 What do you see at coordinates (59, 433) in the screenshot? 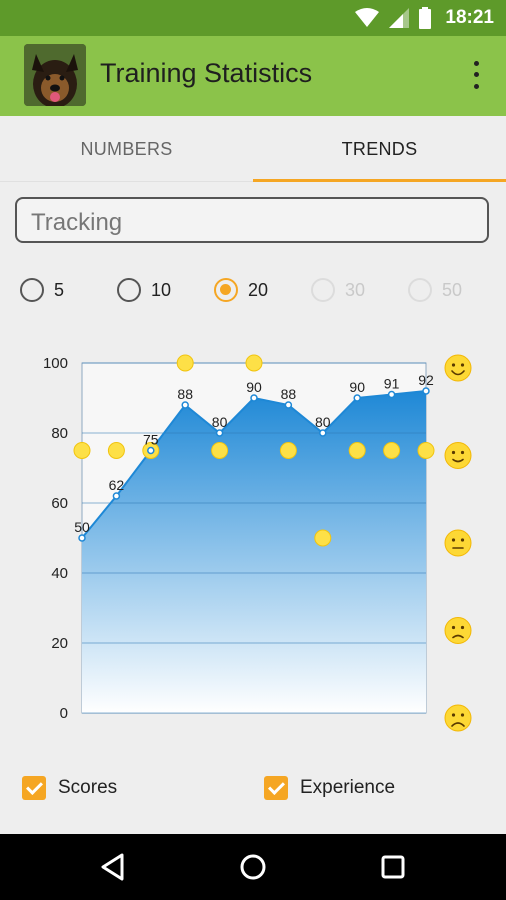
I see `y-tick-label: 80` at bounding box center [59, 433].